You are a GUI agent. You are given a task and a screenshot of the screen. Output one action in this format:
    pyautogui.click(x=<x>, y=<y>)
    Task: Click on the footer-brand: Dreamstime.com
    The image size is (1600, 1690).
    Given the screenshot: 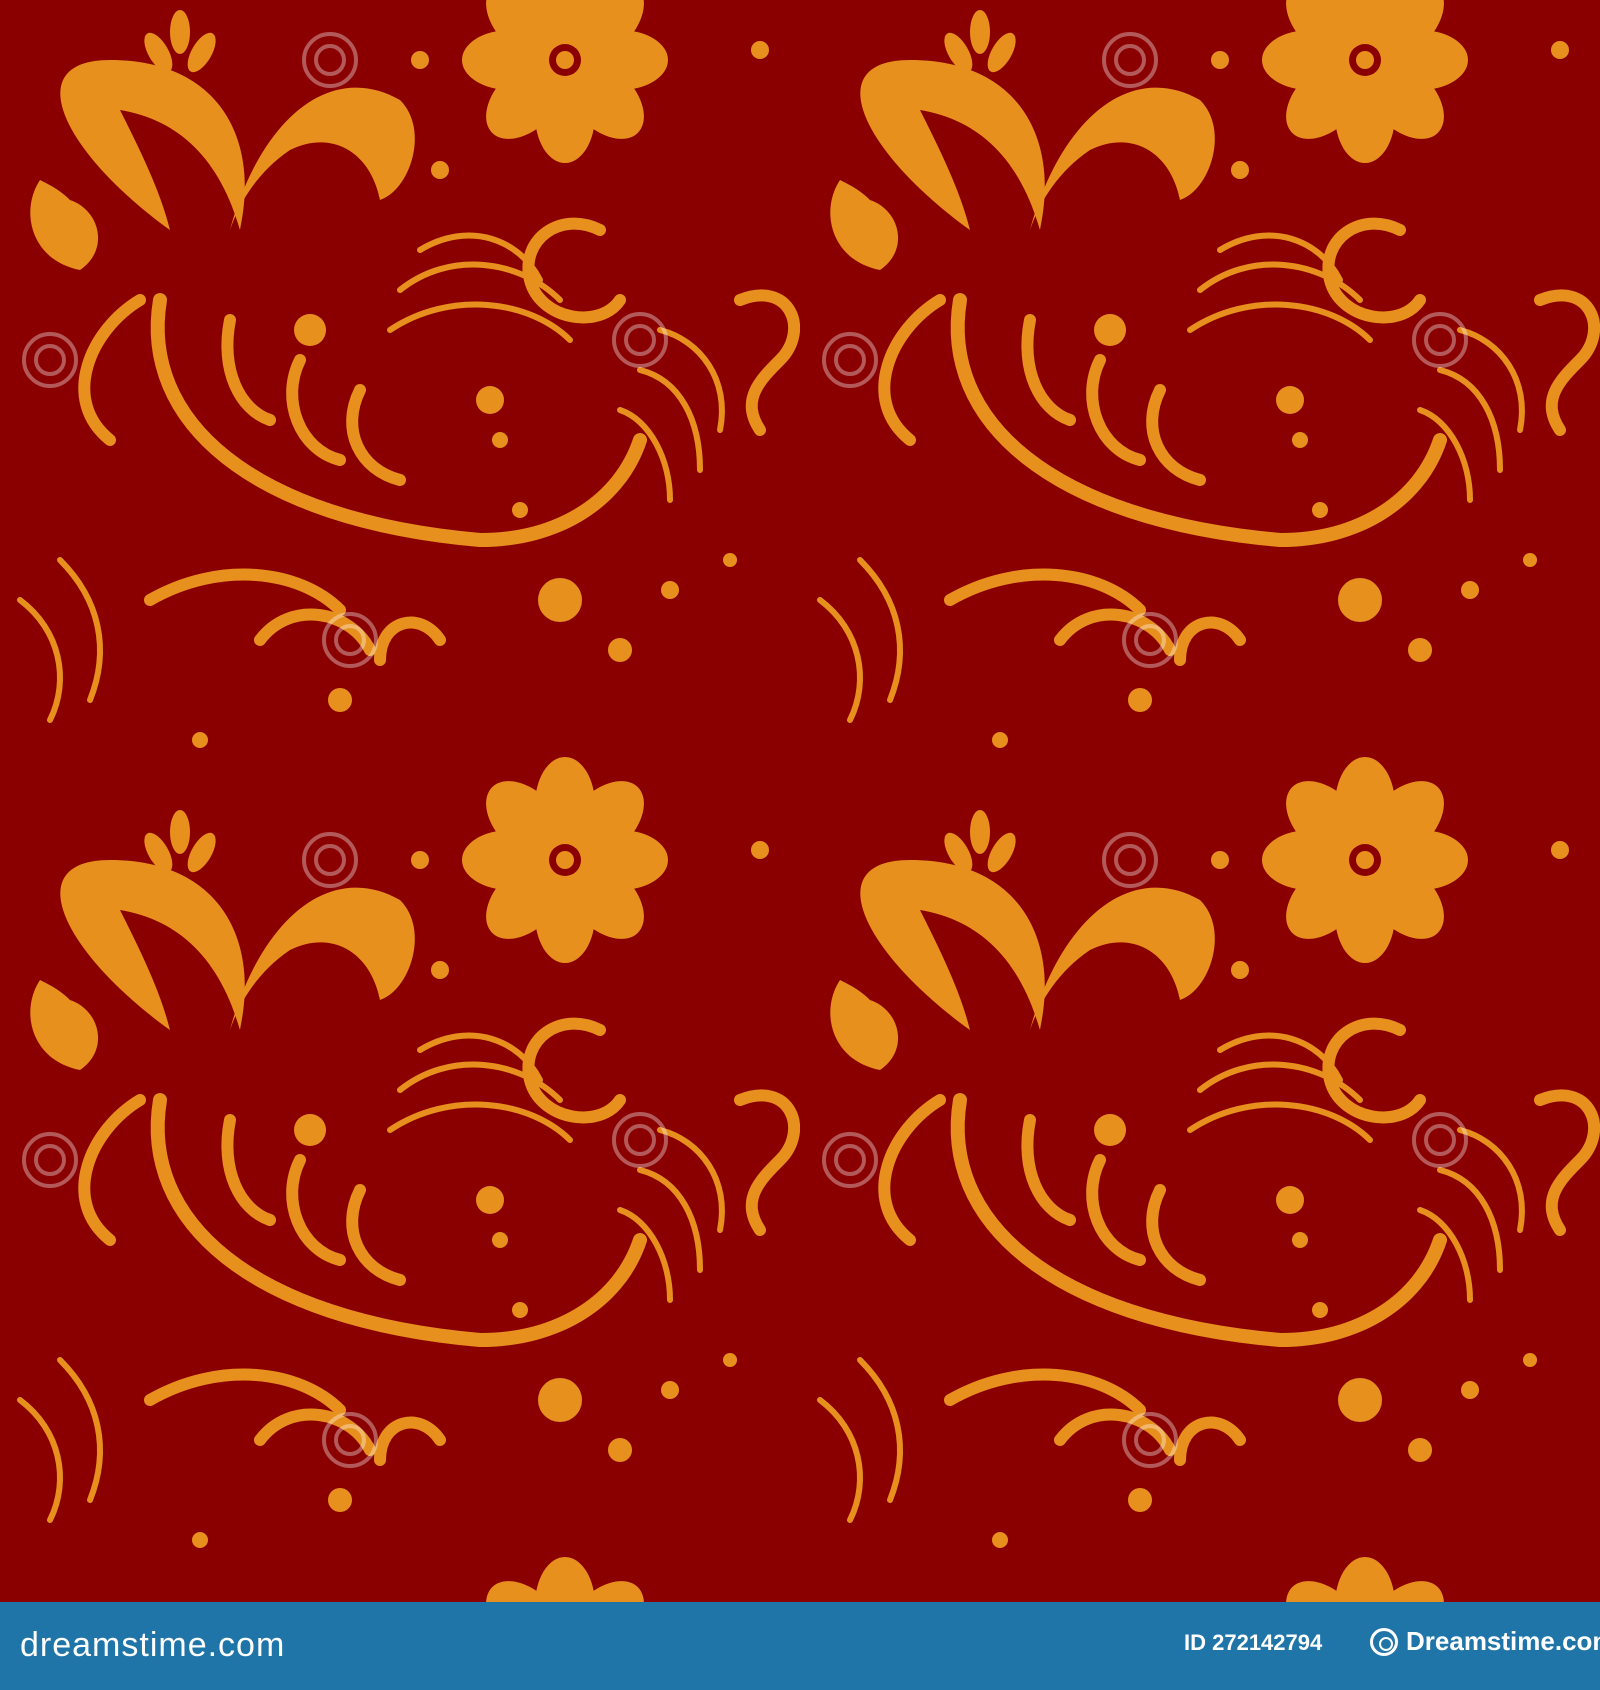 What is the action you would take?
    pyautogui.click(x=1485, y=1641)
    